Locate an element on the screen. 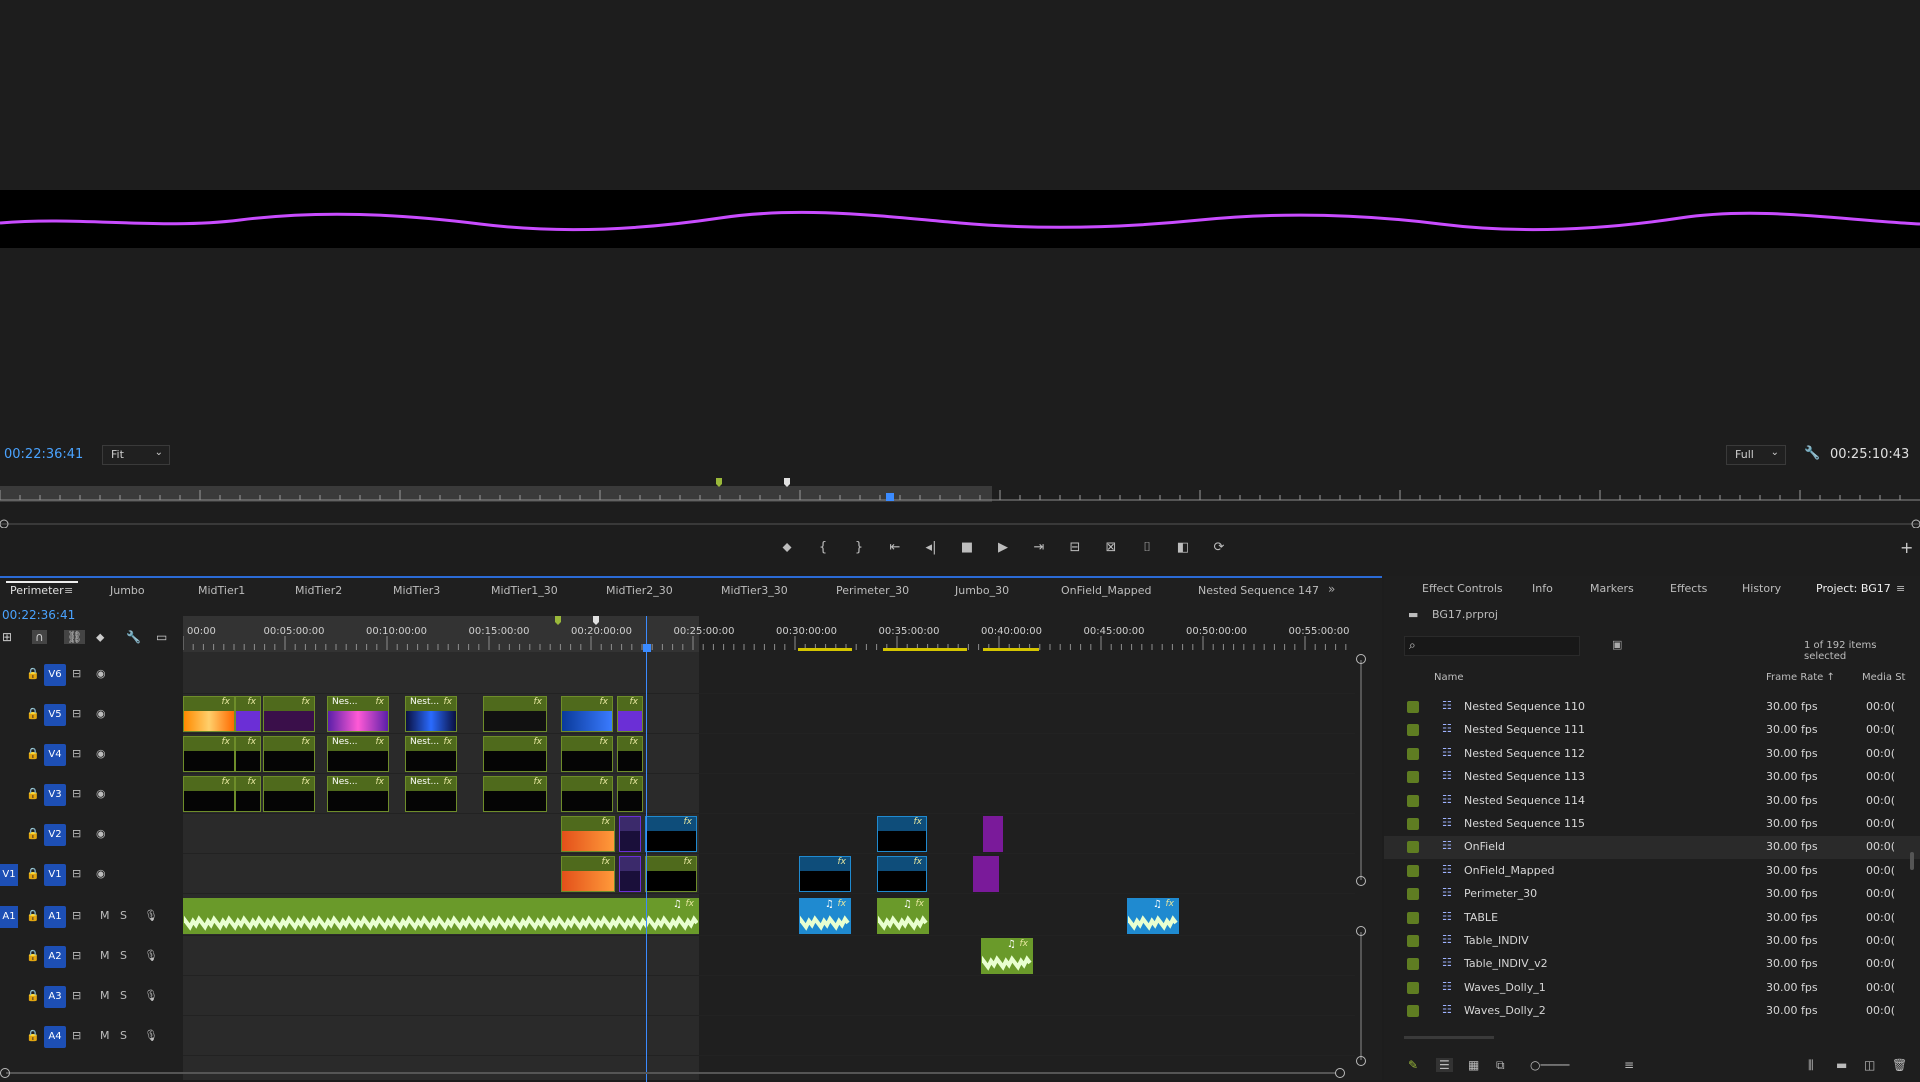 The height and width of the screenshot is (1082, 1920). icon-view-icon: ▦ is located at coordinates (1473, 1065).